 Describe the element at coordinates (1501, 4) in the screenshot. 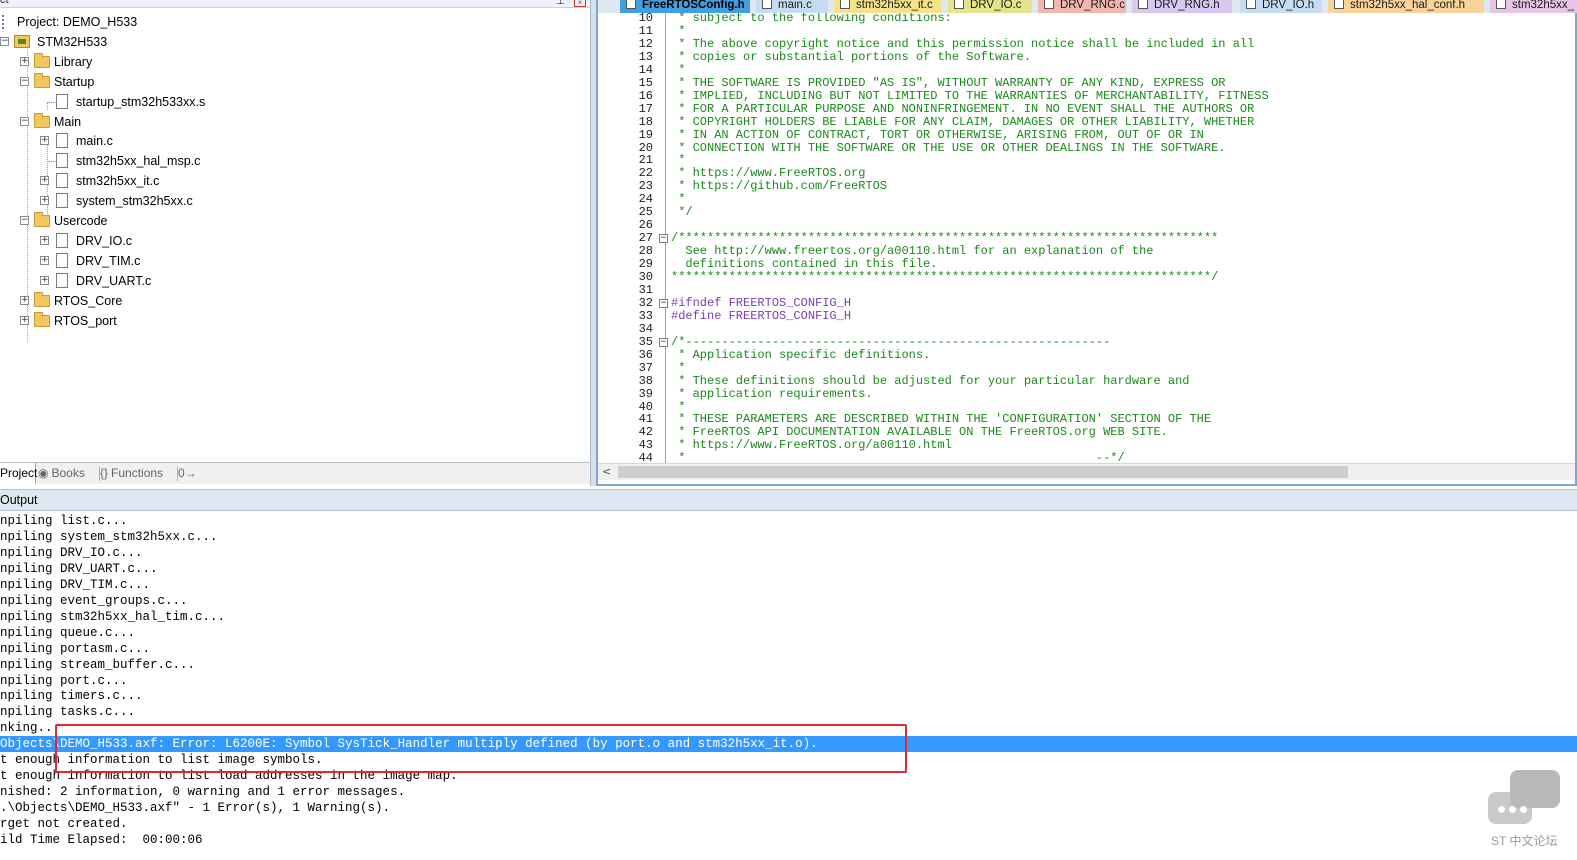

I see `file-icon` at that location.